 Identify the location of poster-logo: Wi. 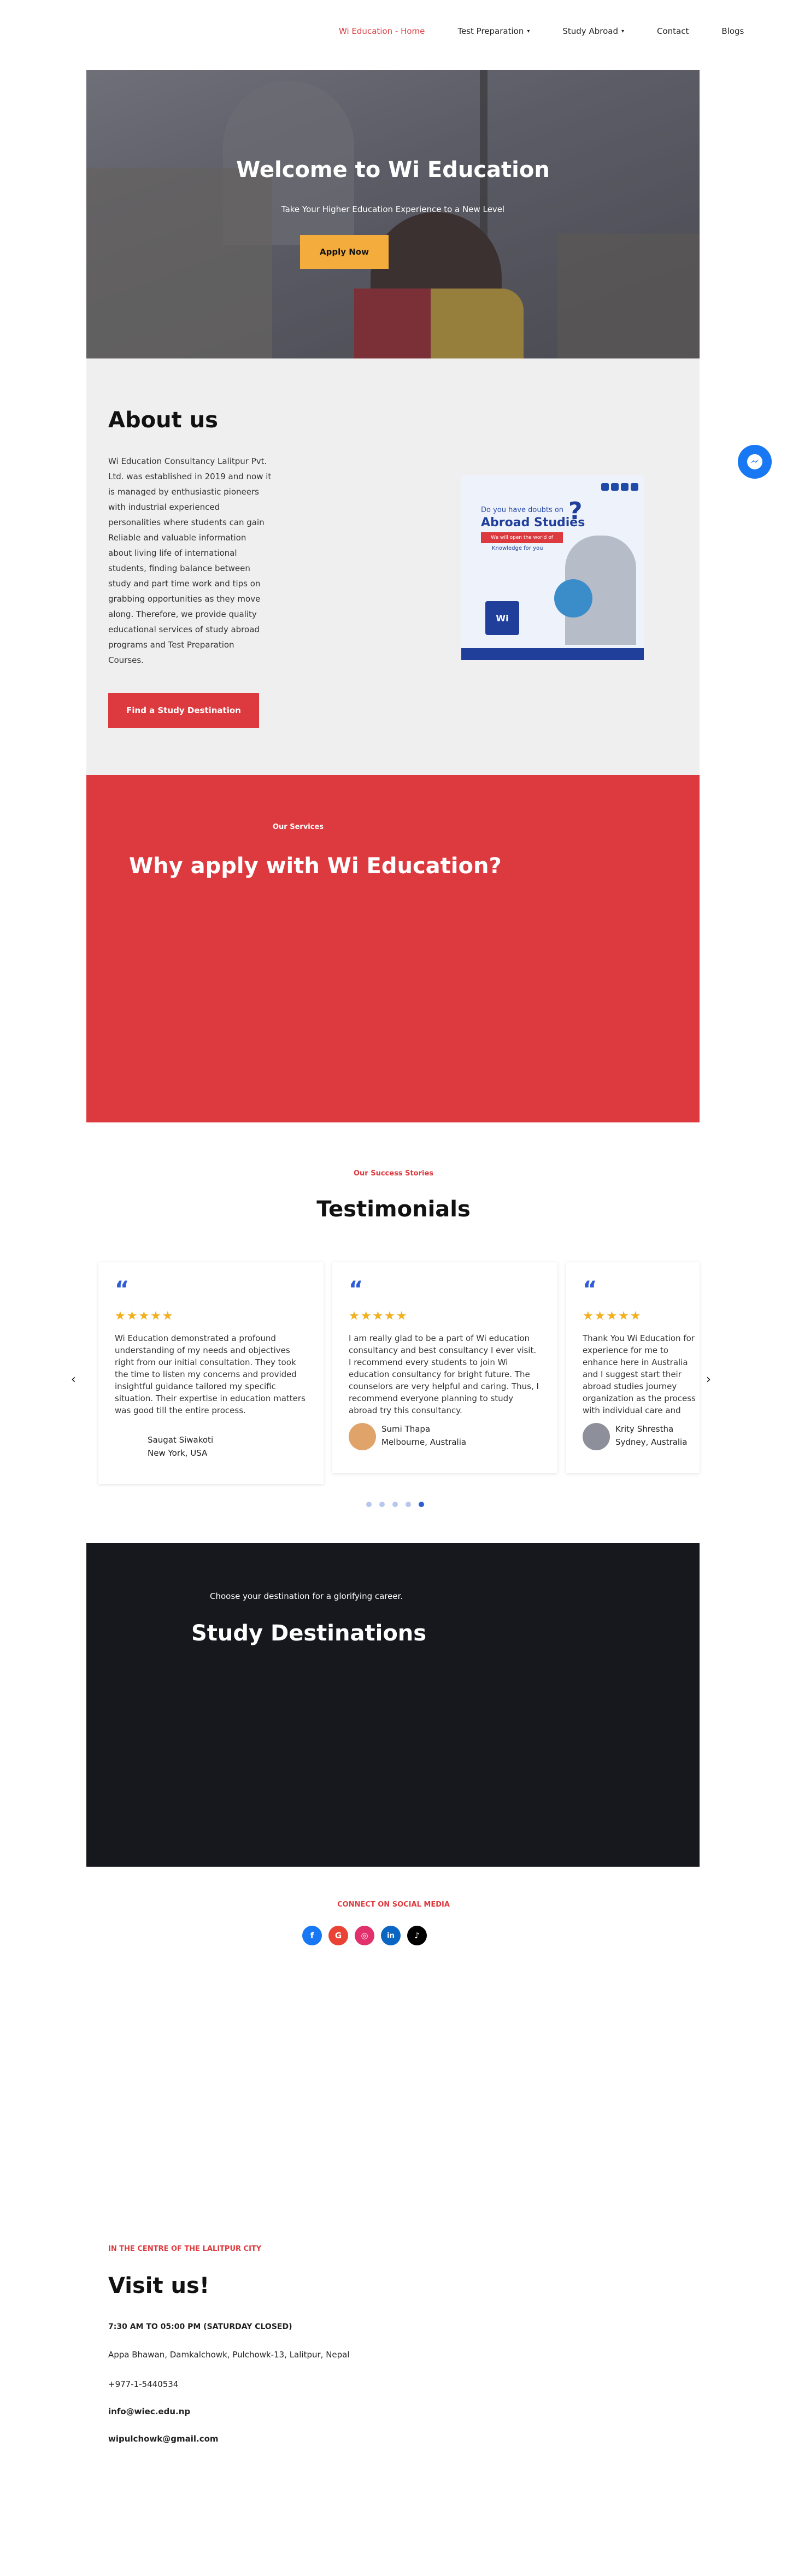
(502, 618).